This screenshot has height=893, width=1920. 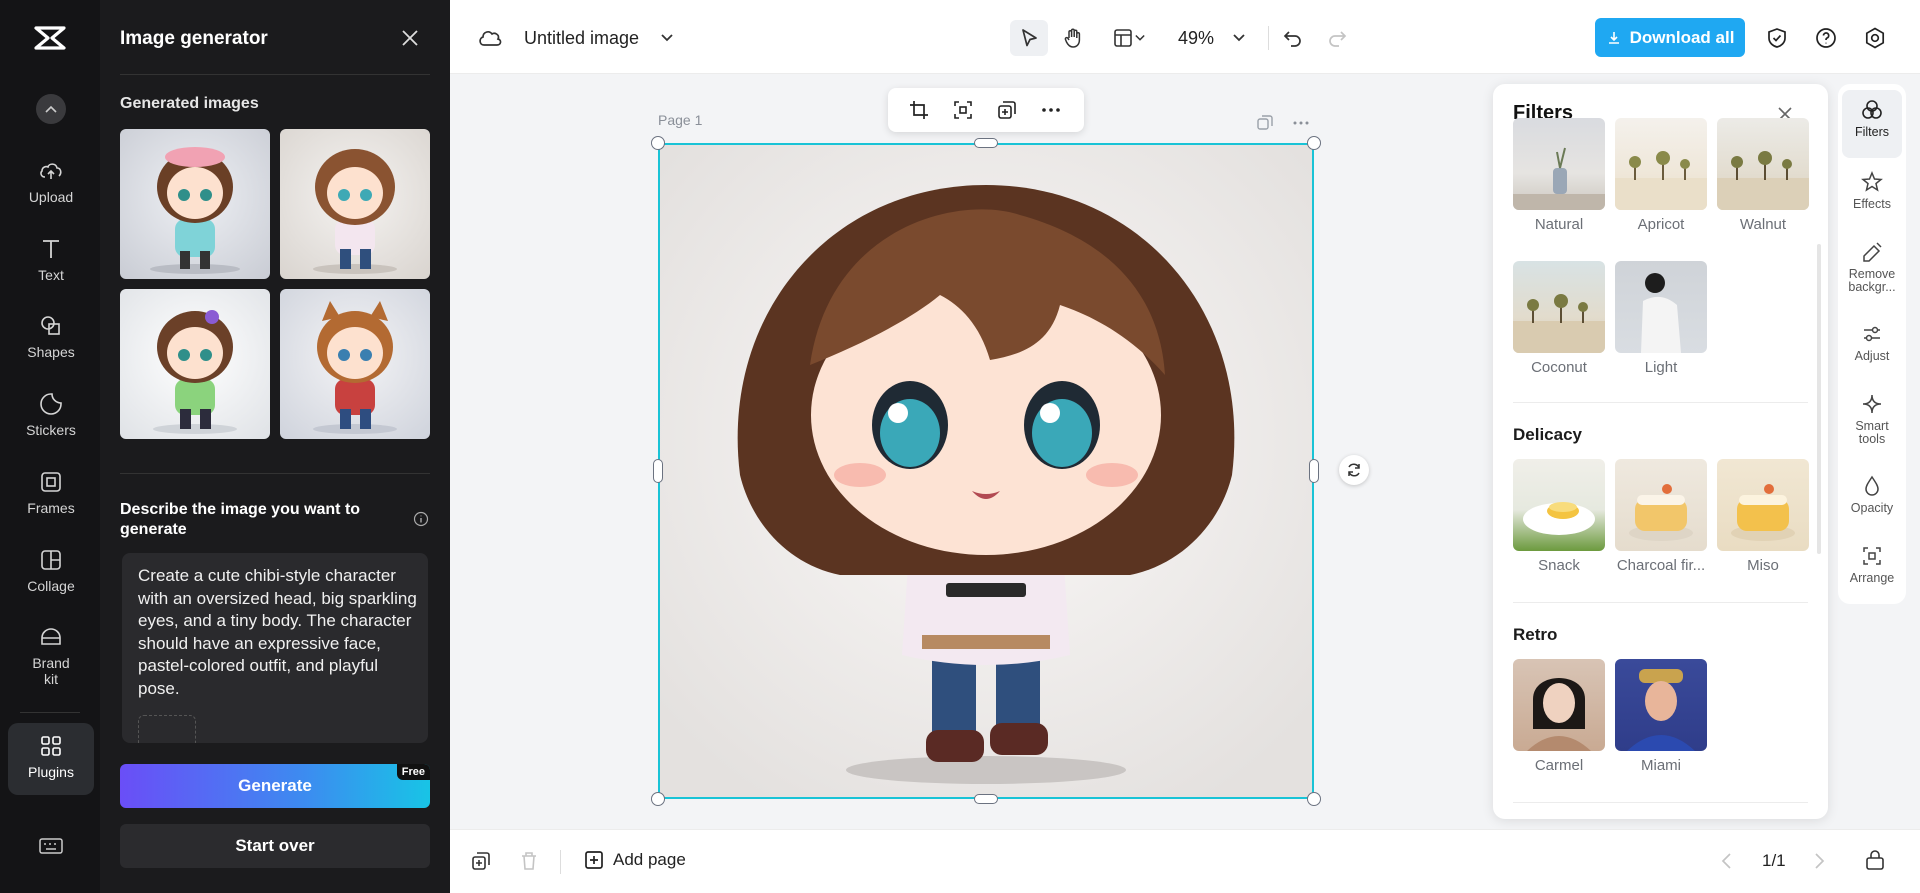 What do you see at coordinates (581, 38) in the screenshot?
I see `document-title: Untitled image` at bounding box center [581, 38].